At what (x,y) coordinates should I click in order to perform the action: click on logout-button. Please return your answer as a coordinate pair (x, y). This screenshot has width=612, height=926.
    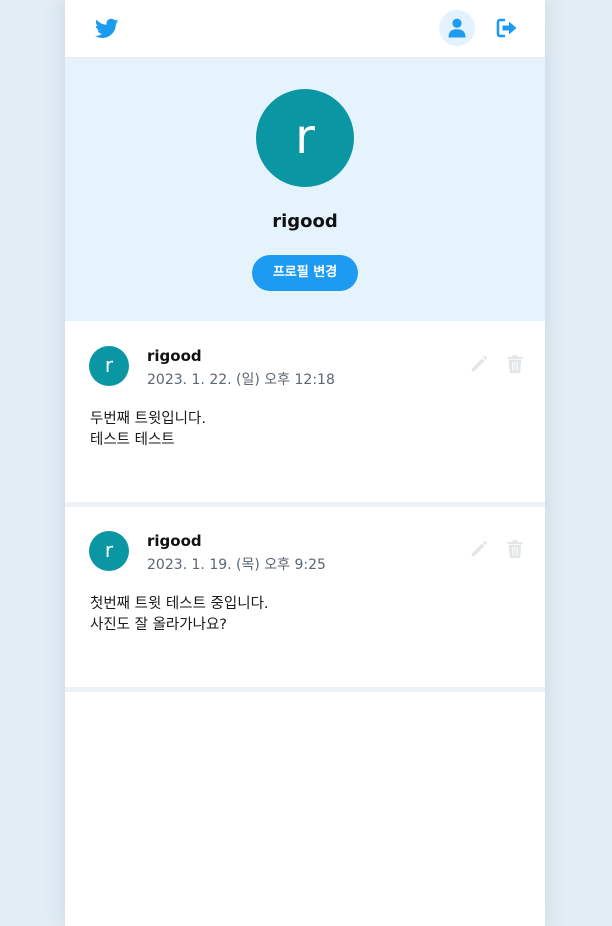
    Looking at the image, I should click on (507, 28).